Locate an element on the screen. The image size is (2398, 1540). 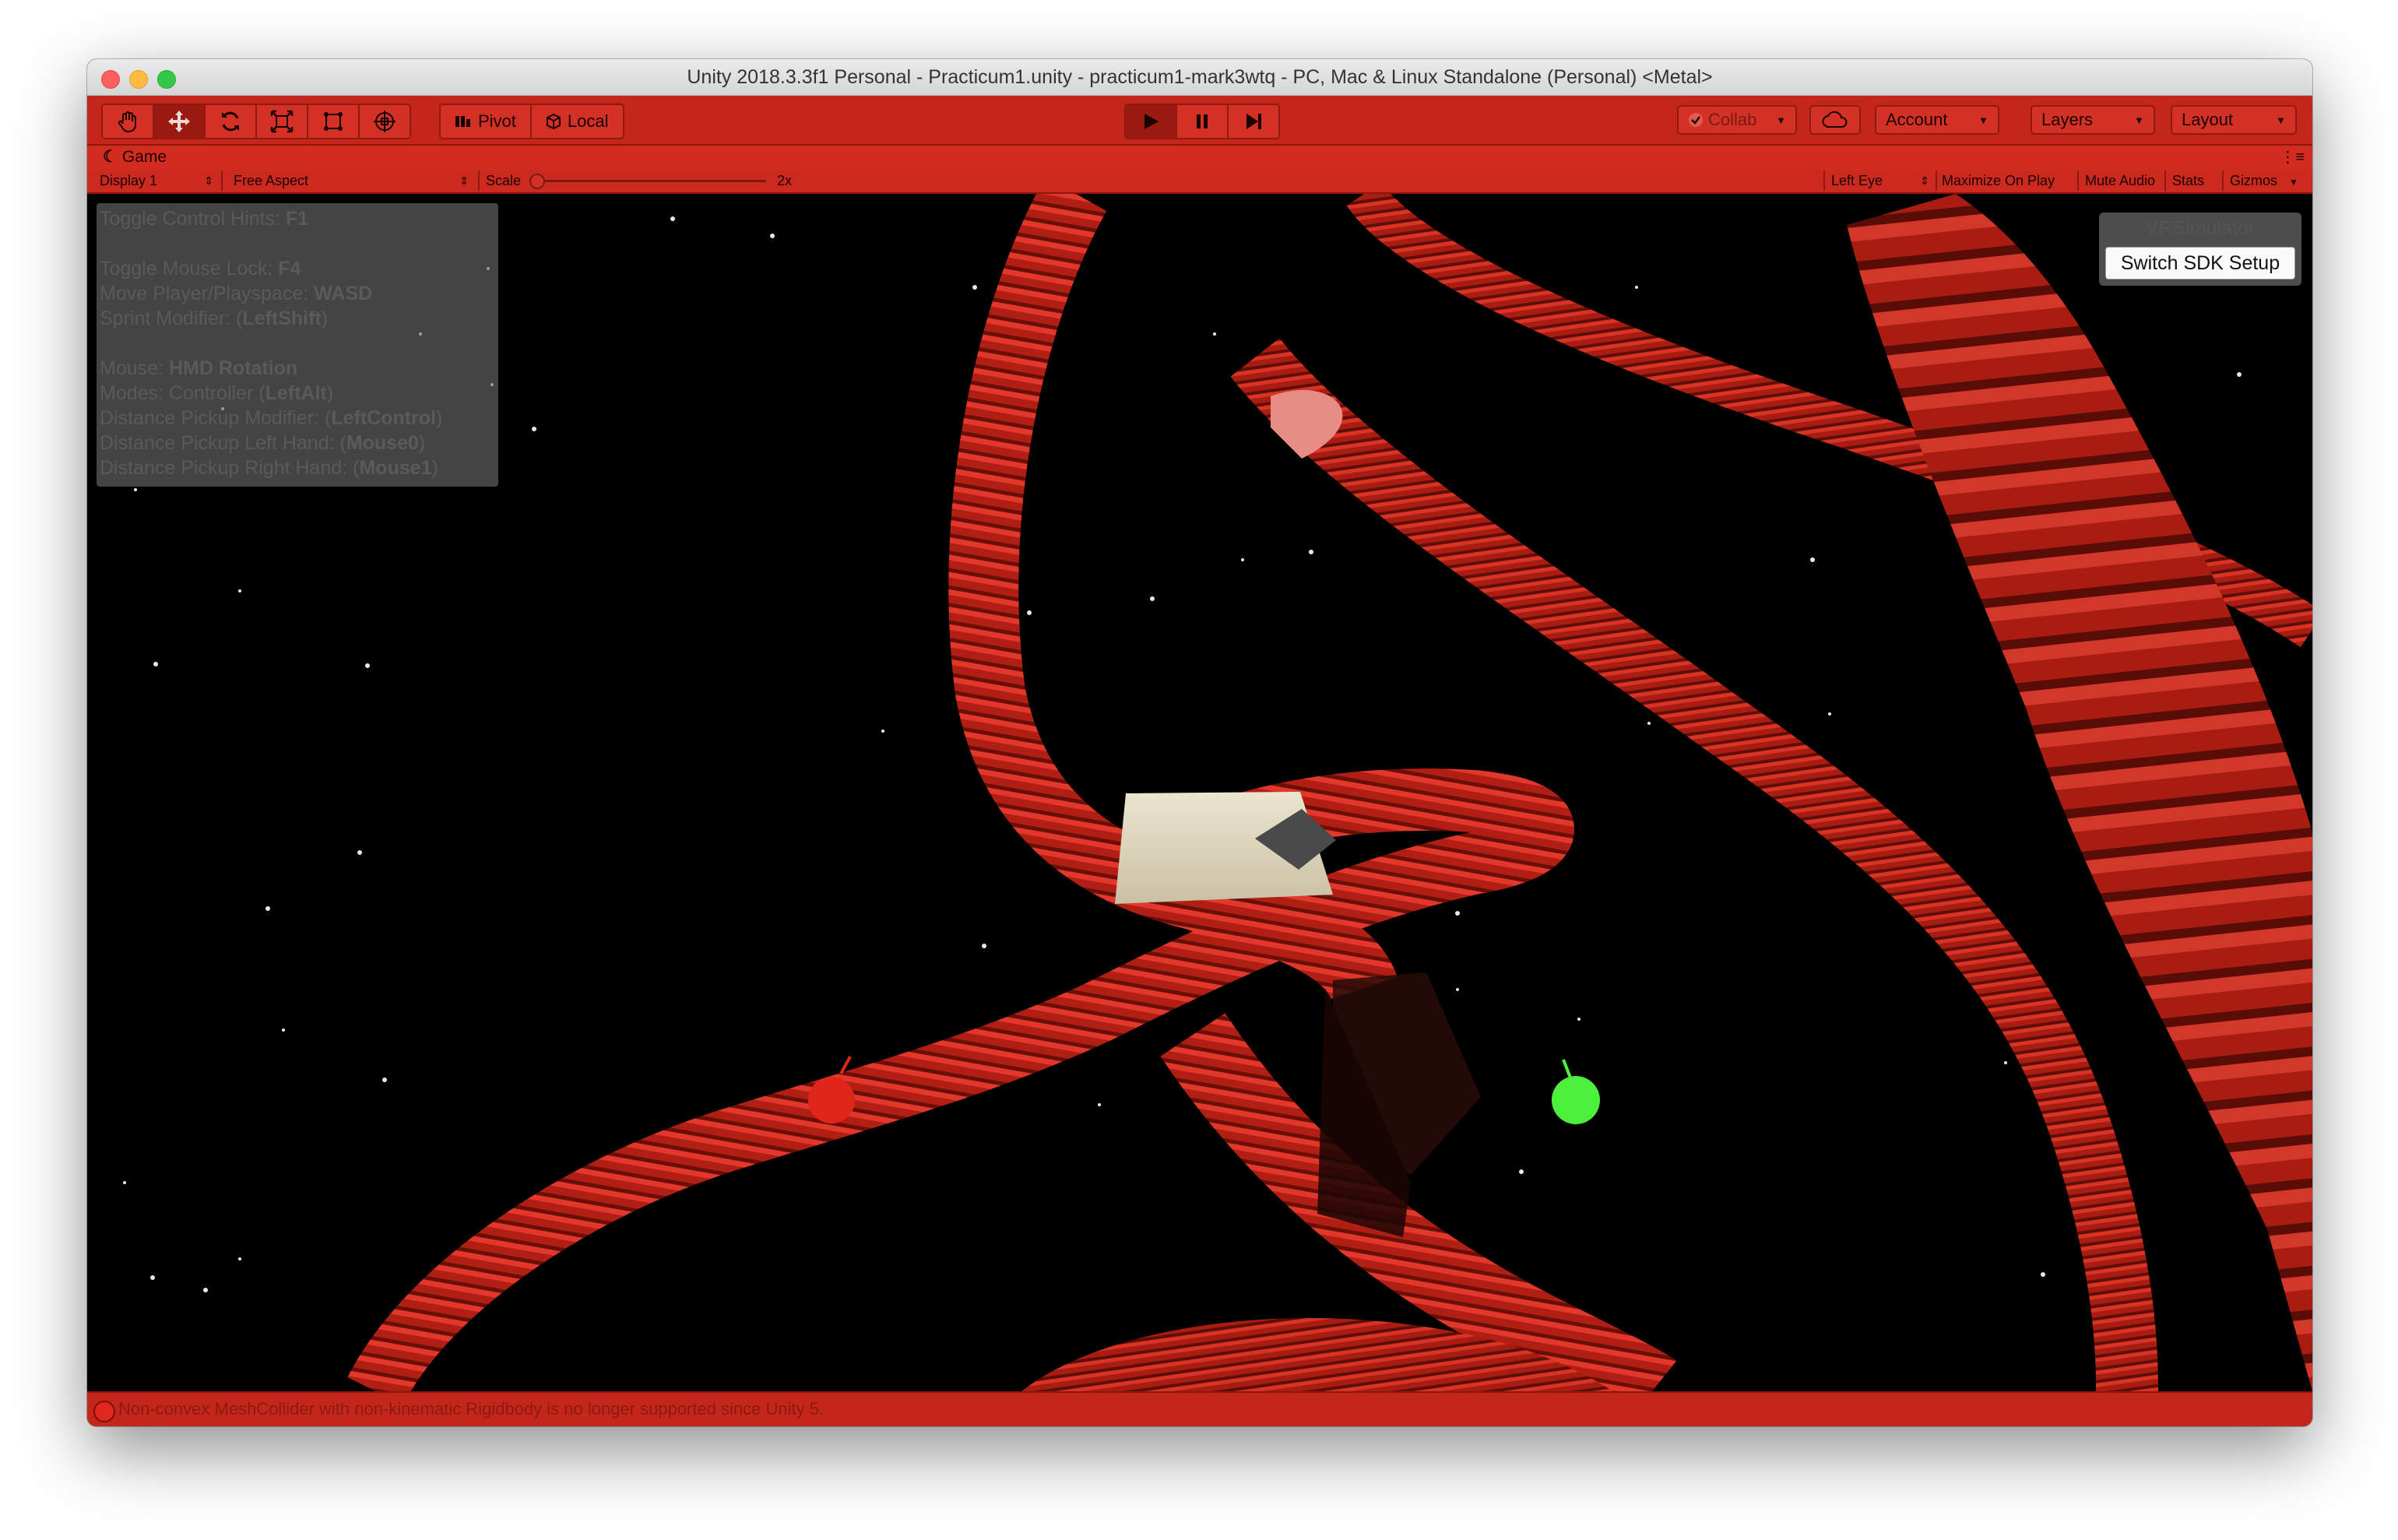
cloud-icon is located at coordinates (1835, 119).